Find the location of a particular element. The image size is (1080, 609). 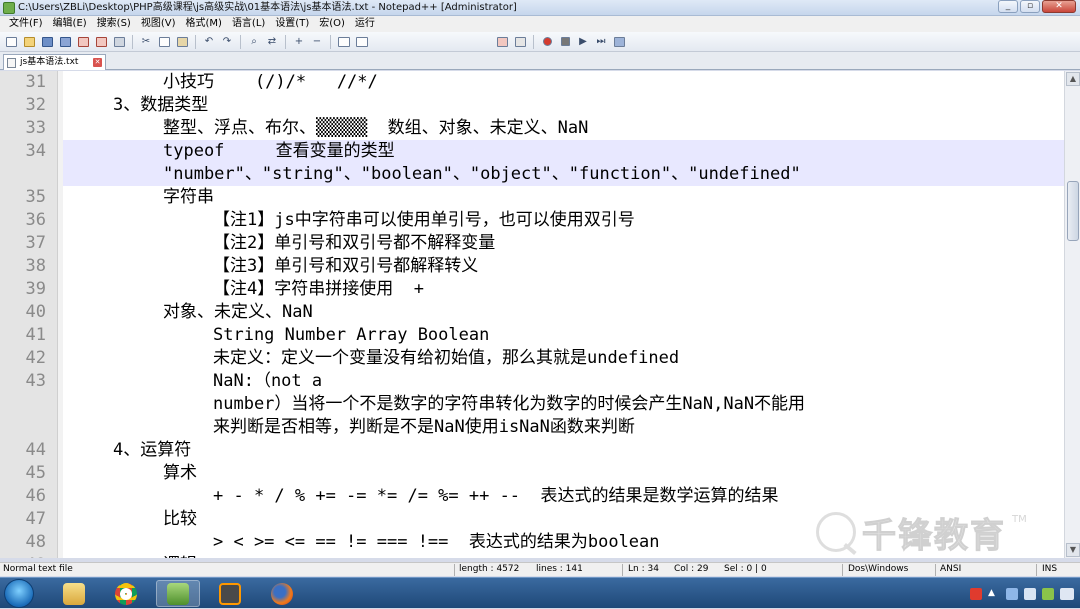

scroll-down-icon: ▼ is located at coordinates (1073, 550).